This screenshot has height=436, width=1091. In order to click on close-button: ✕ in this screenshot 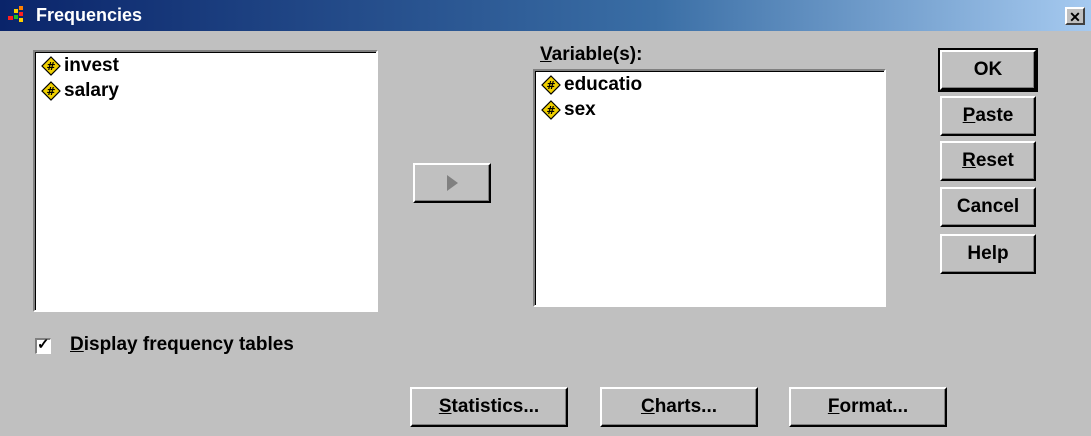, I will do `click(1075, 16)`.